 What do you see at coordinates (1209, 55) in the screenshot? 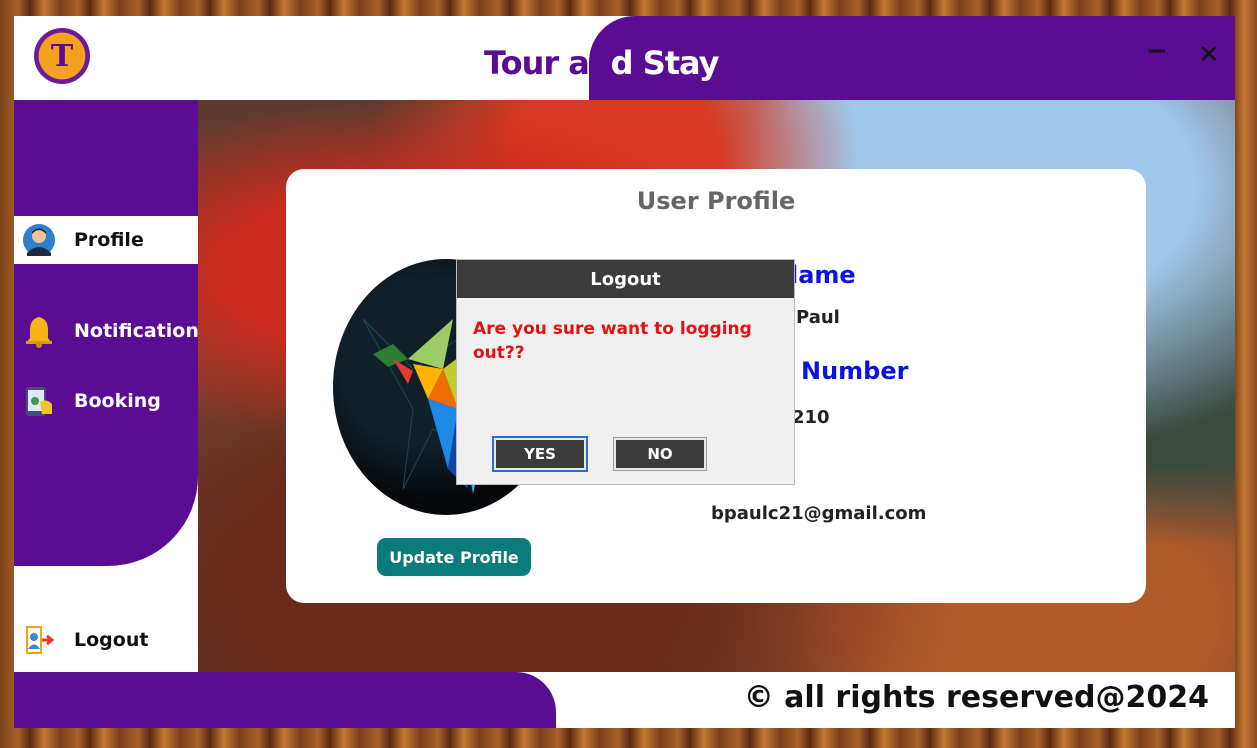
I see `close-button: ✕` at bounding box center [1209, 55].